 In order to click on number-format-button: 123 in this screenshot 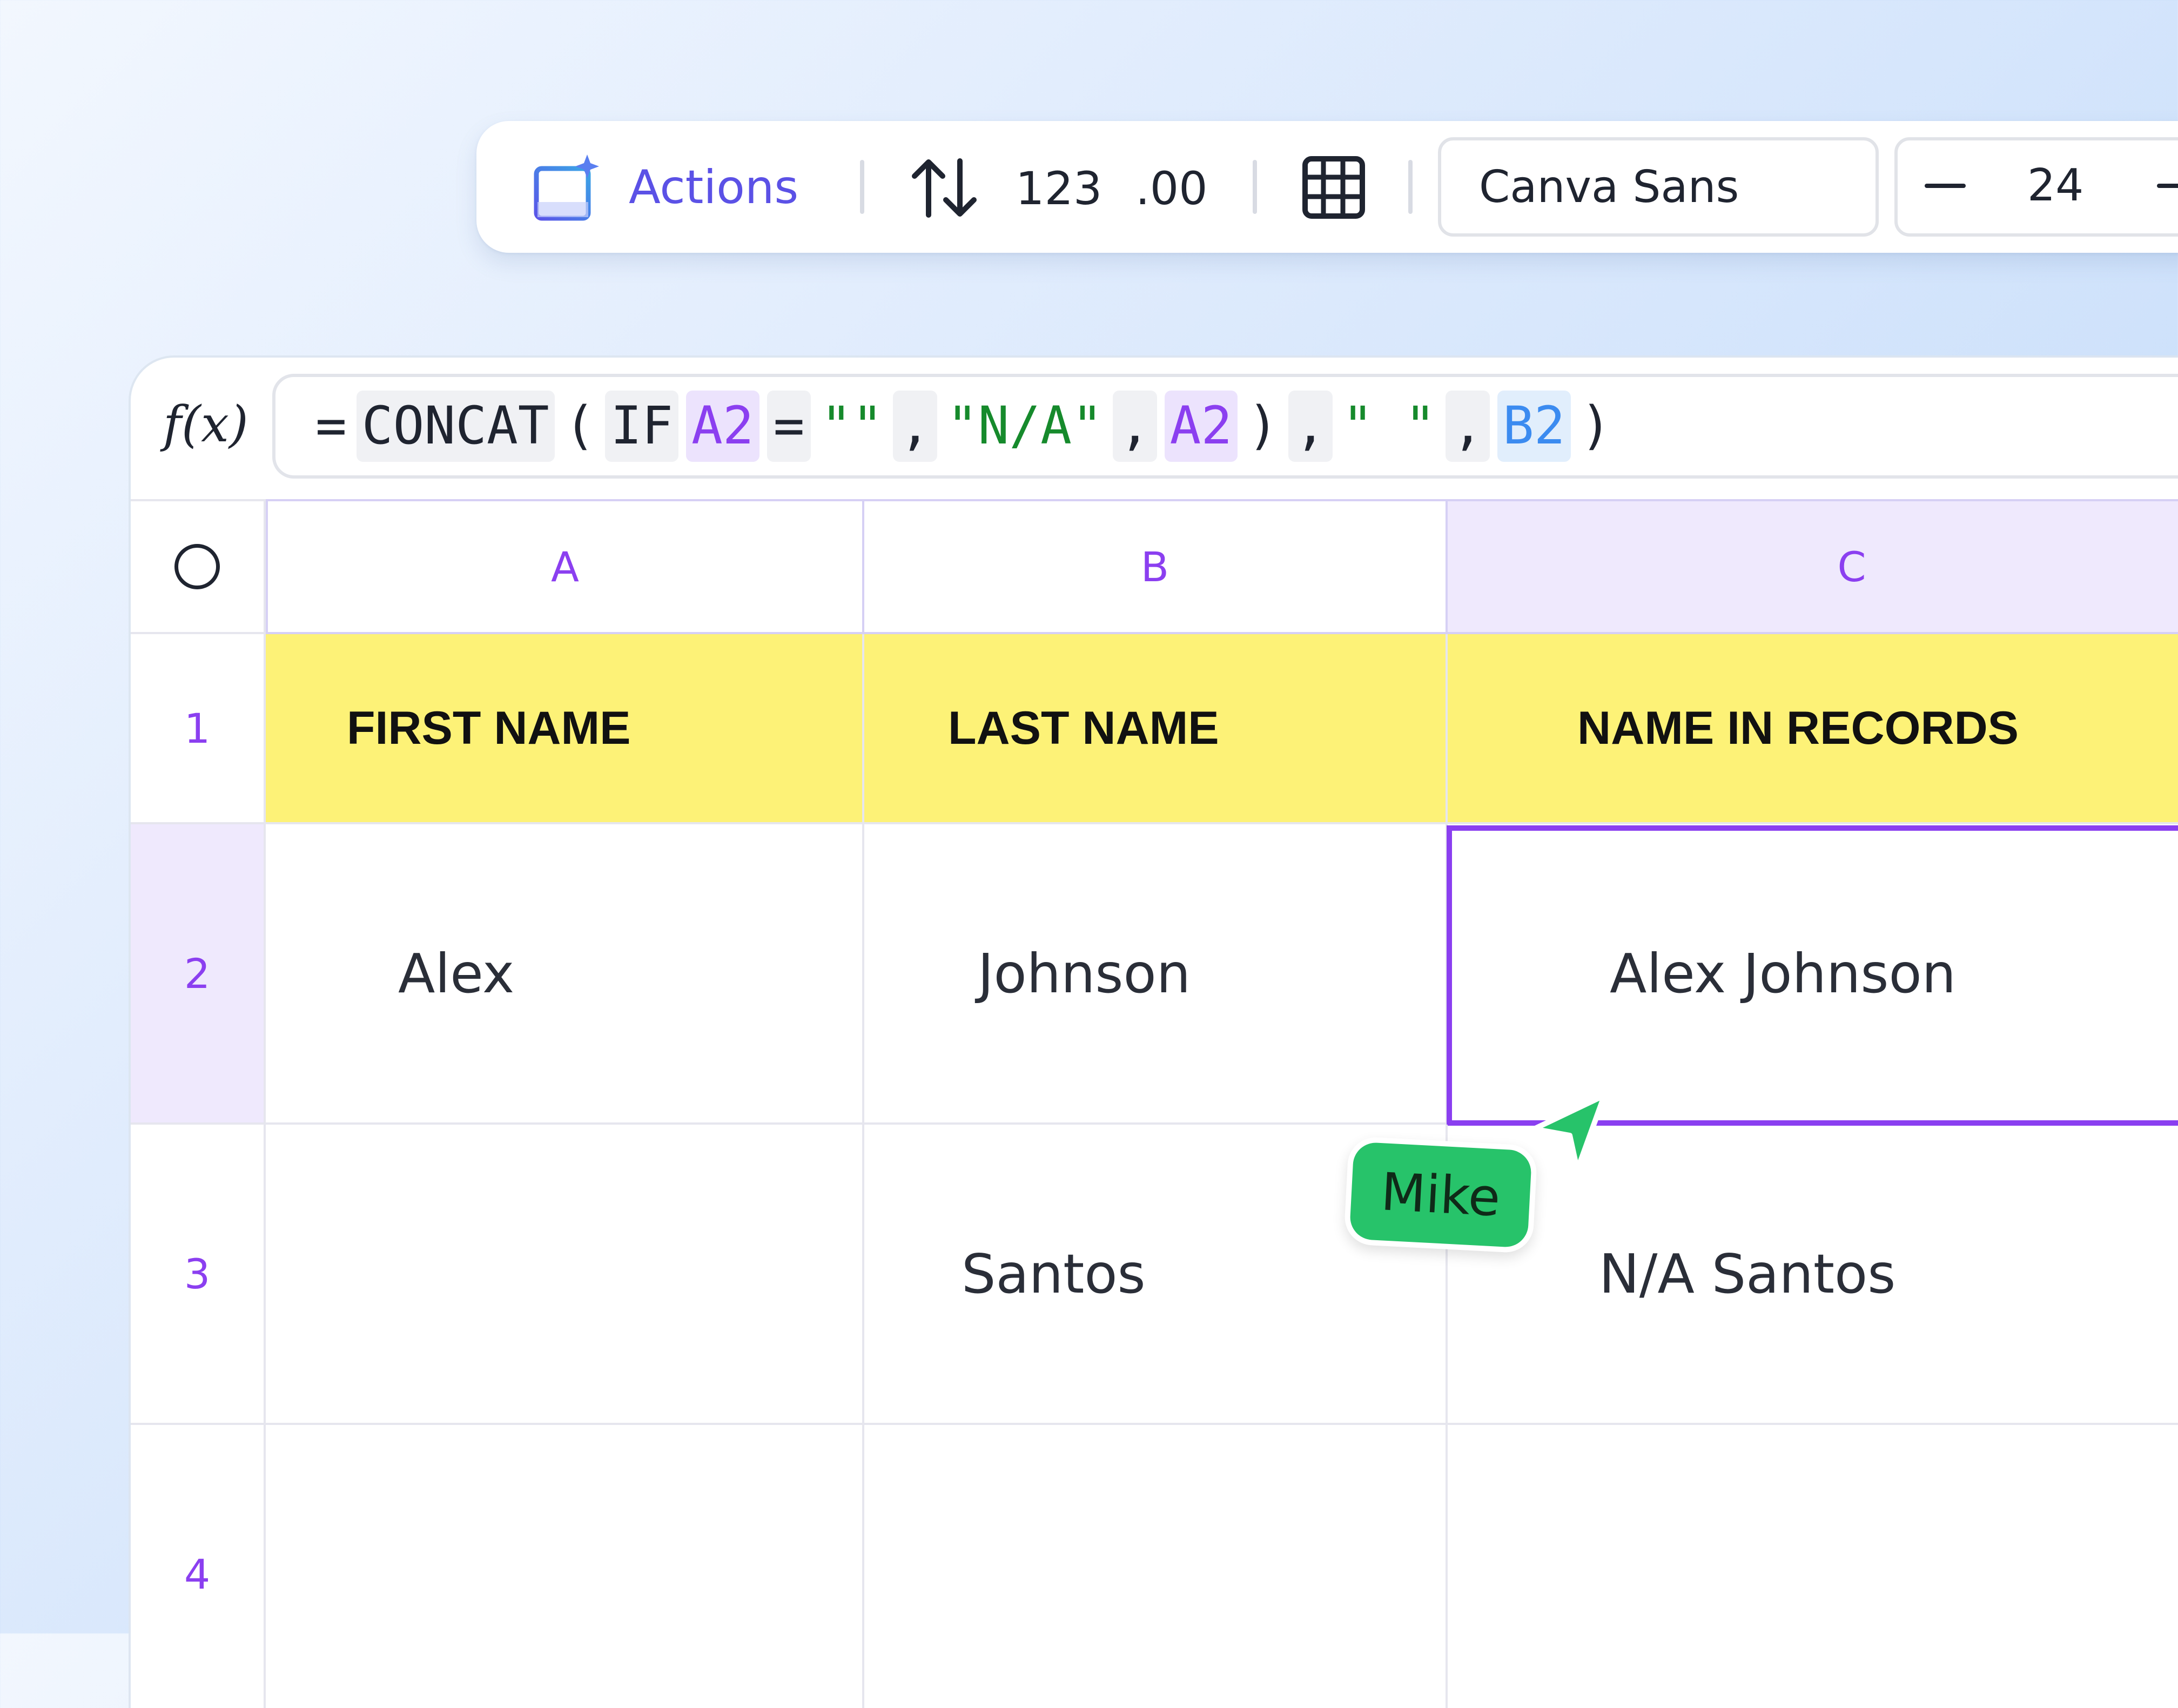, I will do `click(1059, 188)`.